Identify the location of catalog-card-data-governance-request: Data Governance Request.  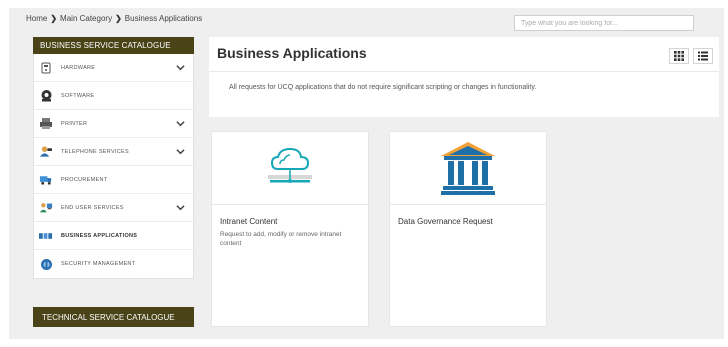
(468, 229).